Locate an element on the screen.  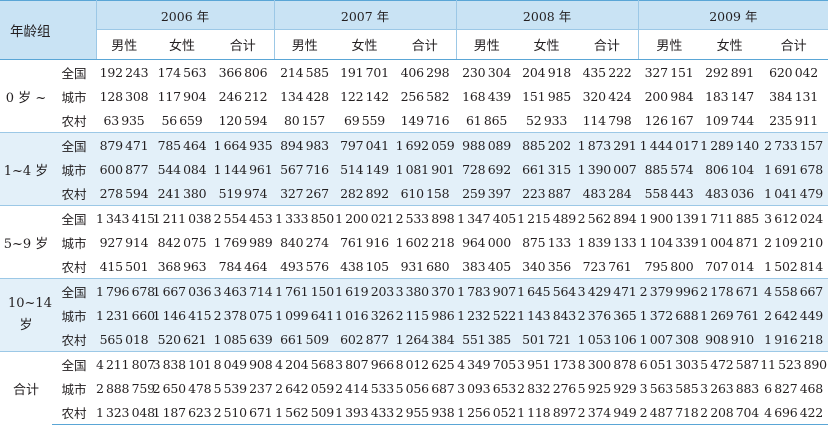
value-cell: 1 004 871 is located at coordinates (729, 242).